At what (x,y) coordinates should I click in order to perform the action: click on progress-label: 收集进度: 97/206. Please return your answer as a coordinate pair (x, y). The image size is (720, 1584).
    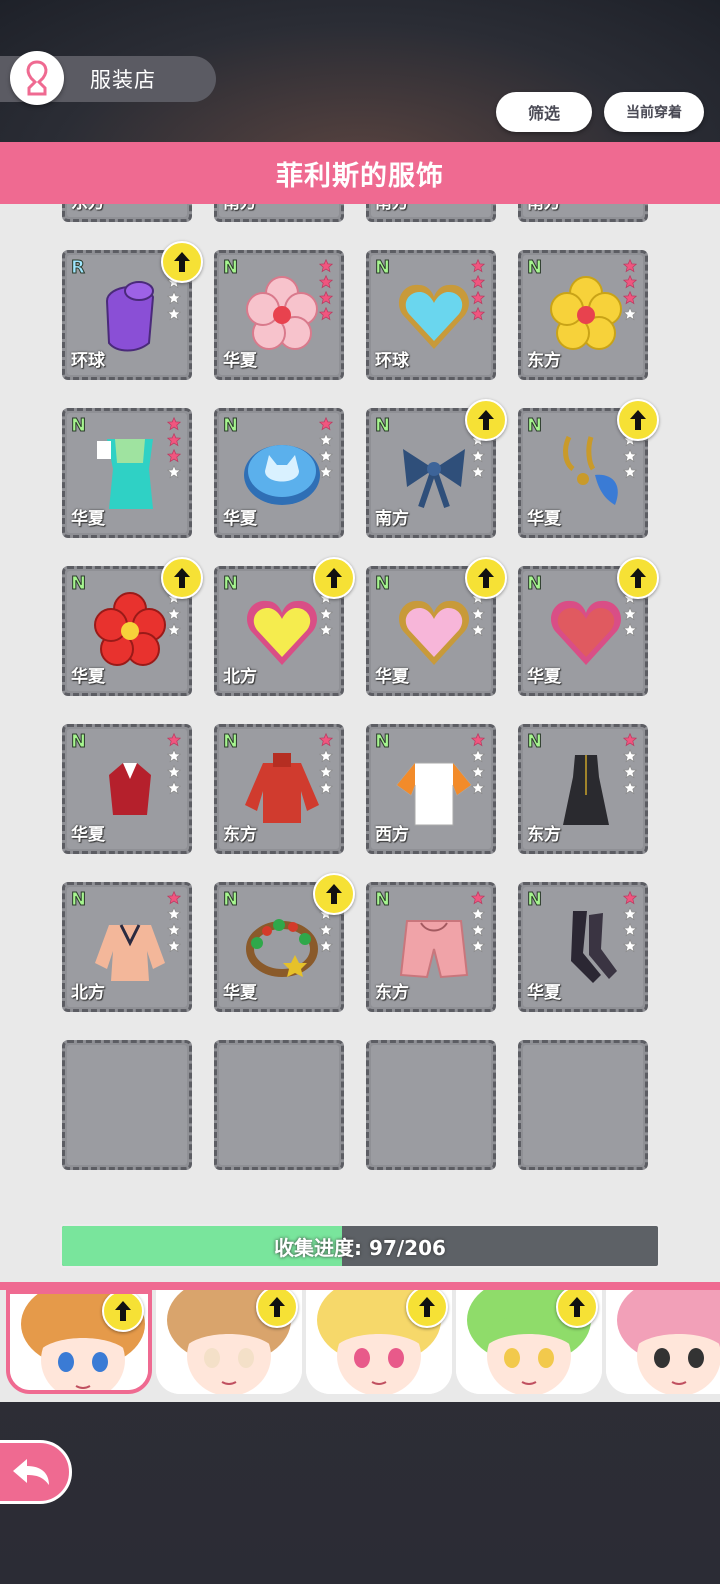
    Looking at the image, I should click on (360, 1247).